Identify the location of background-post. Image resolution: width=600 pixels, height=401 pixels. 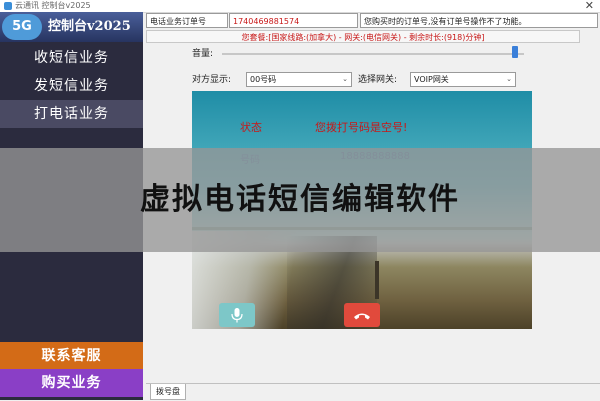
(377, 280).